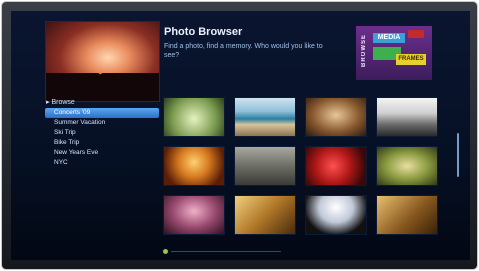  Describe the element at coordinates (165, 251) in the screenshot. I see `status-indicator-icon` at that location.